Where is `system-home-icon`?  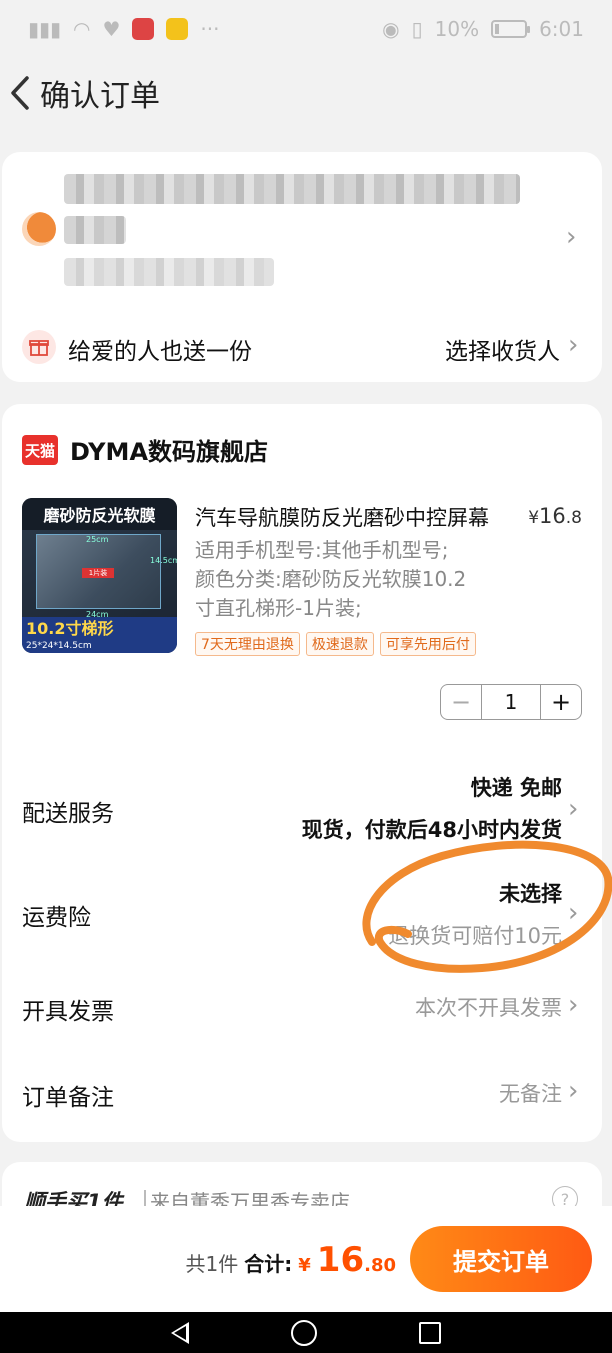 system-home-icon is located at coordinates (304, 1332).